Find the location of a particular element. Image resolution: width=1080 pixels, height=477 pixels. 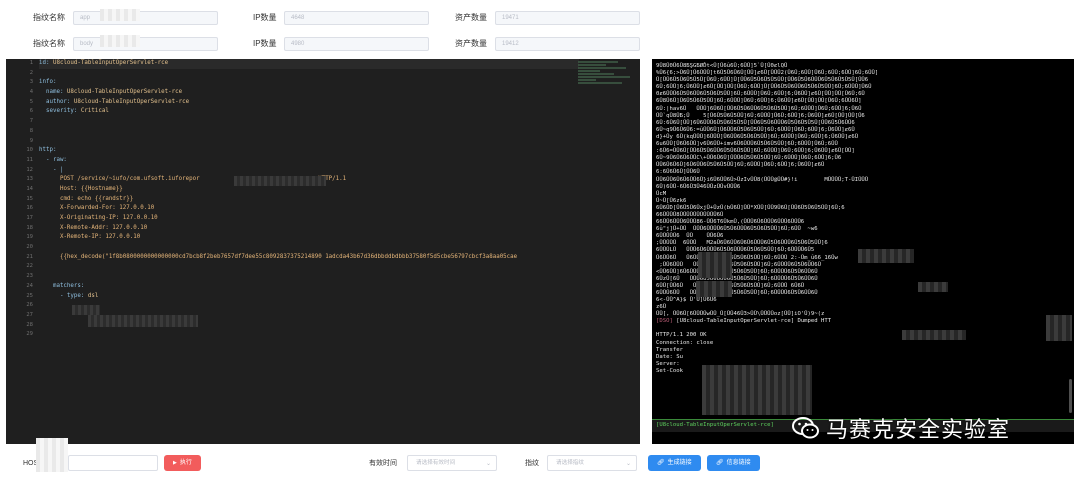

line-number: 29 is located at coordinates (29, 334).